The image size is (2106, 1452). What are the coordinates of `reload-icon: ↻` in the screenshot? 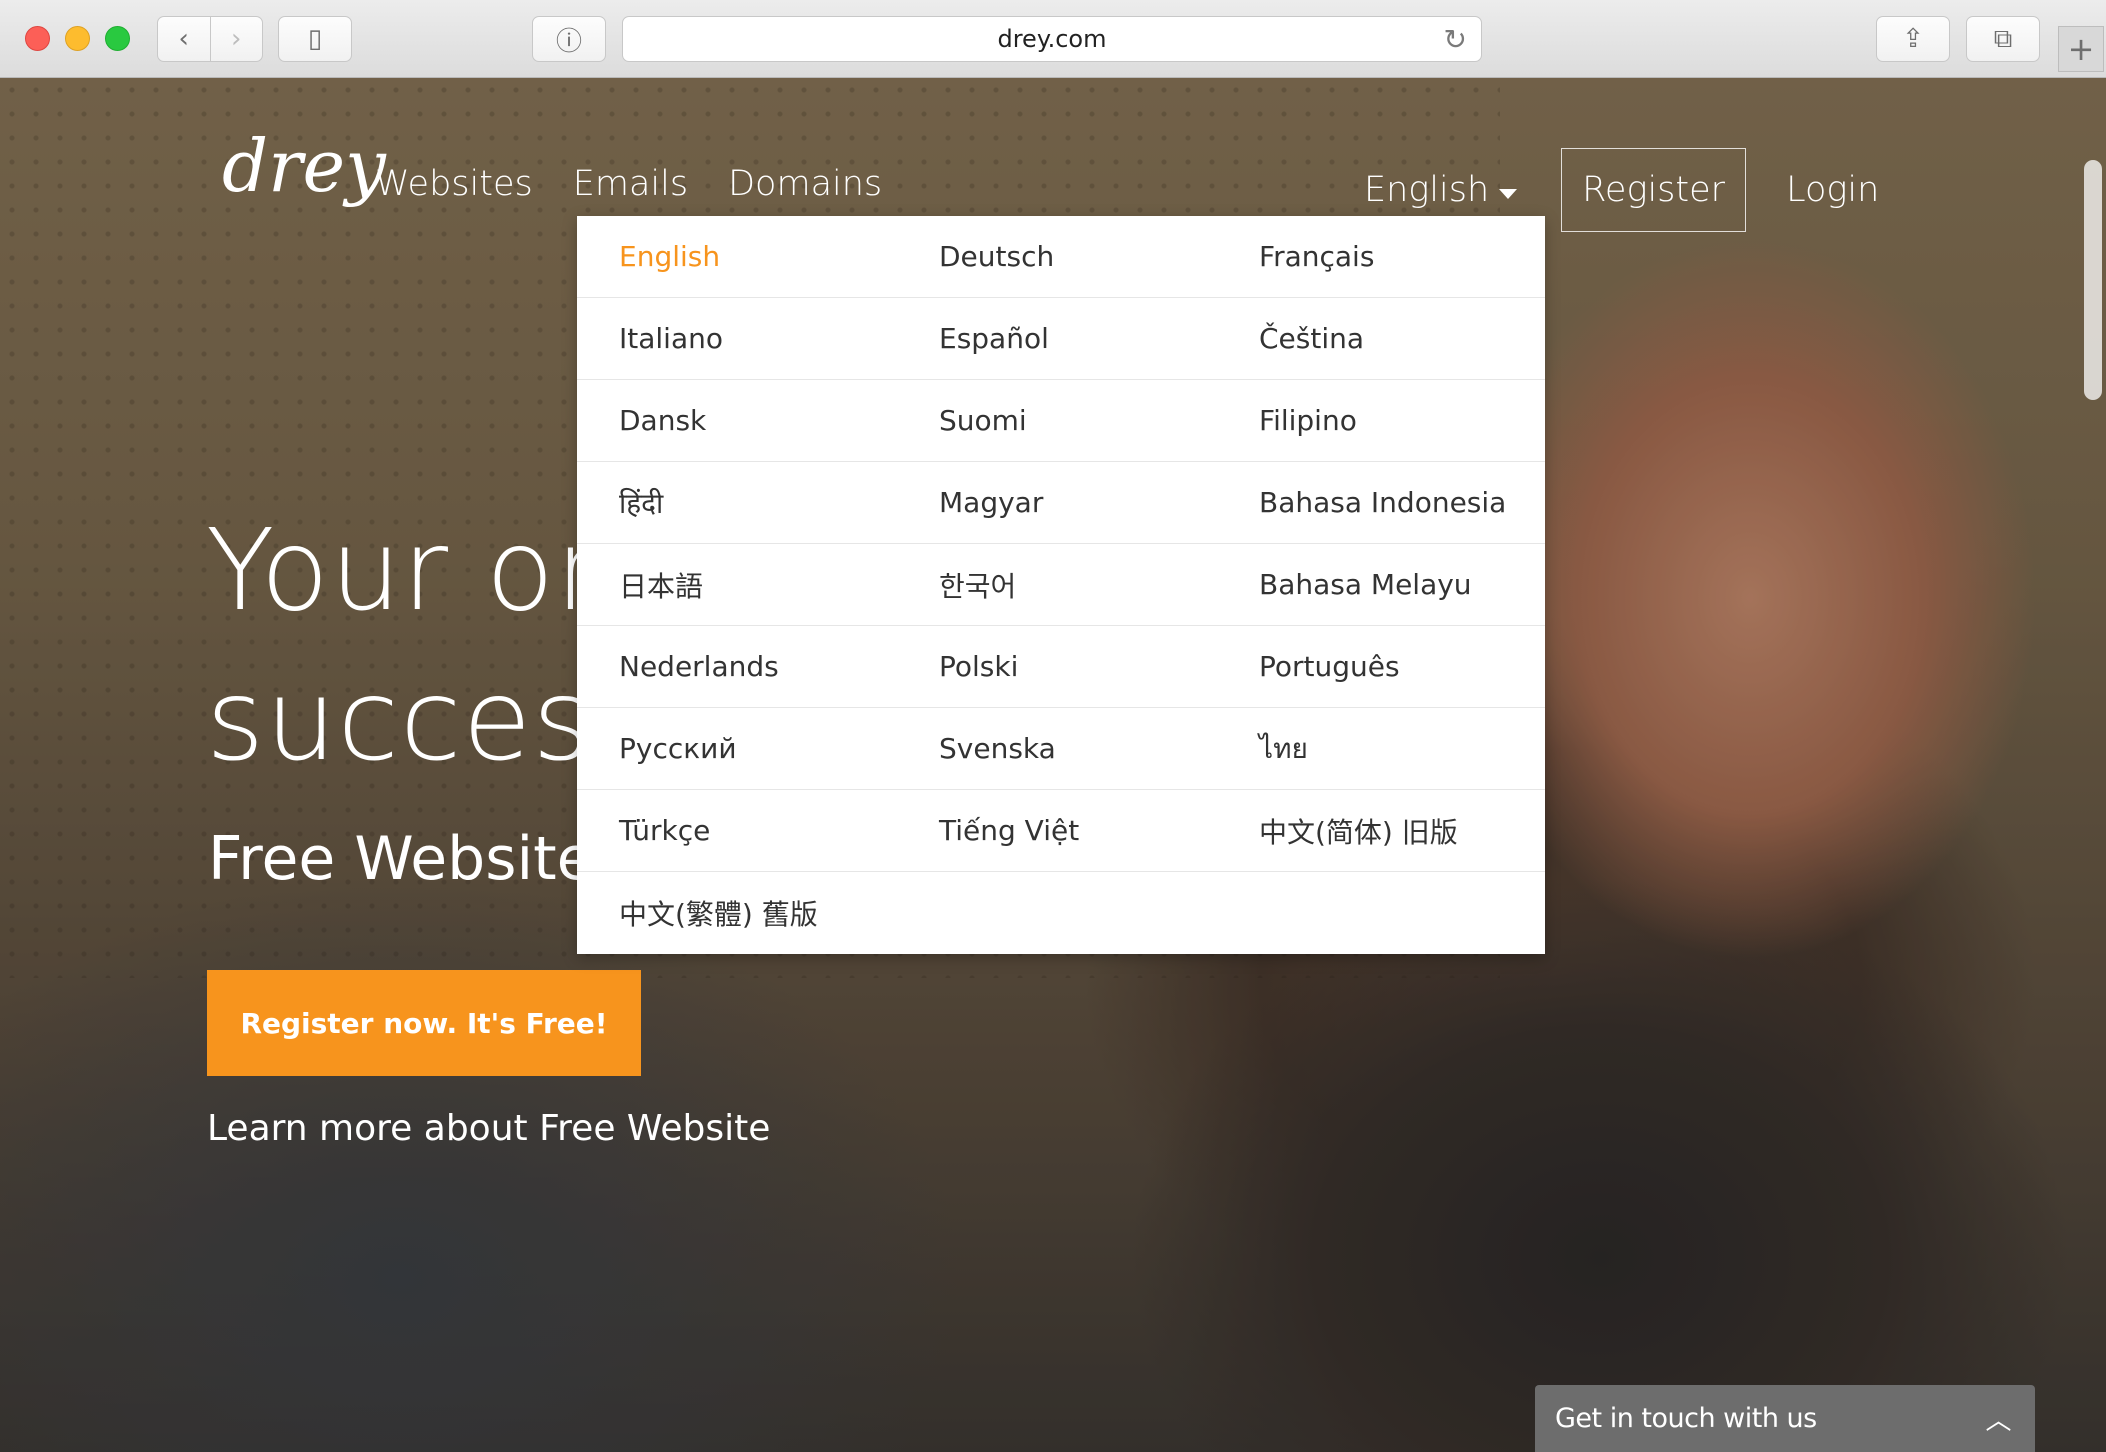 It's located at (1455, 39).